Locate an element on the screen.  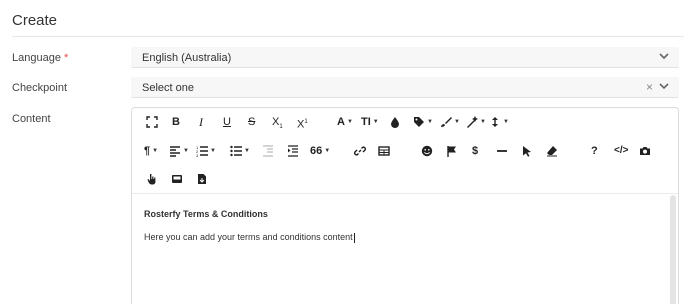
content-heading: Rosterfy Terms & Conditions is located at coordinates (206, 214).